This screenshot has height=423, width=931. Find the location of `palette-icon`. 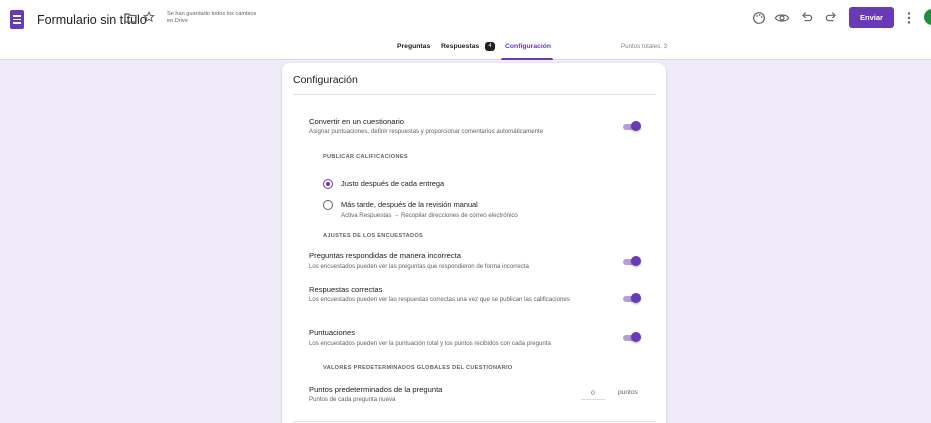

palette-icon is located at coordinates (759, 18).